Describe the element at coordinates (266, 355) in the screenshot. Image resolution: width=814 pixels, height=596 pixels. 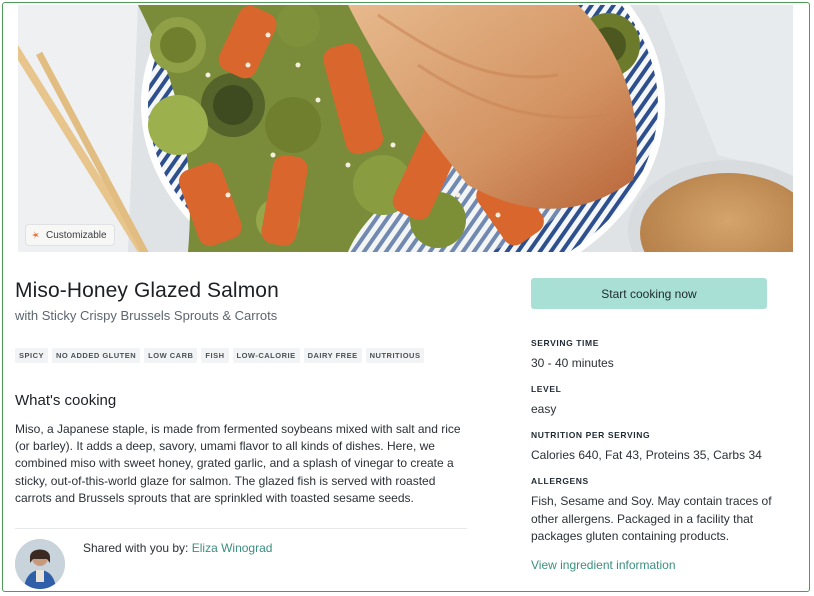
I see `tag: LOW-CALORIE` at that location.